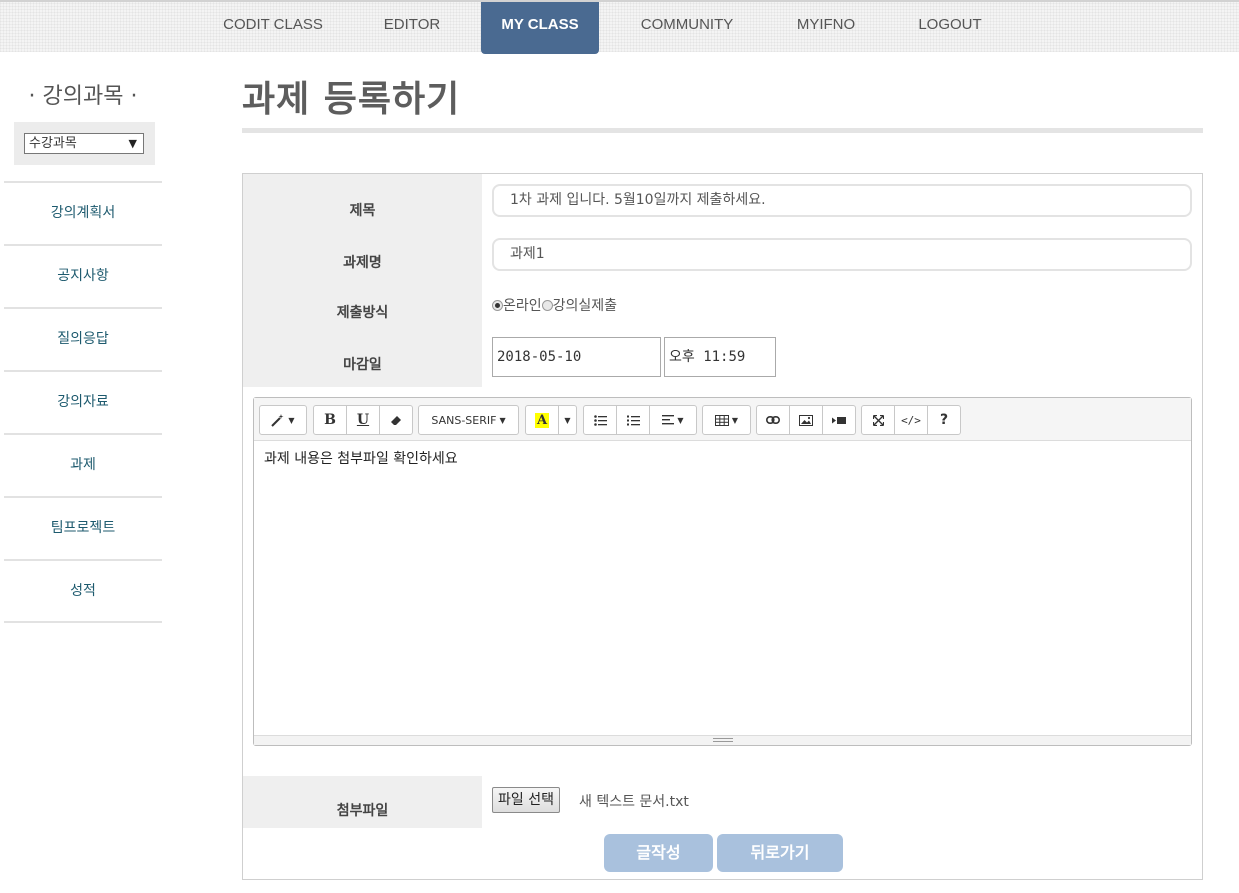 Image resolution: width=1239 pixels, height=893 pixels. What do you see at coordinates (780, 853) in the screenshot?
I see `back-button: 뒤로가기` at bounding box center [780, 853].